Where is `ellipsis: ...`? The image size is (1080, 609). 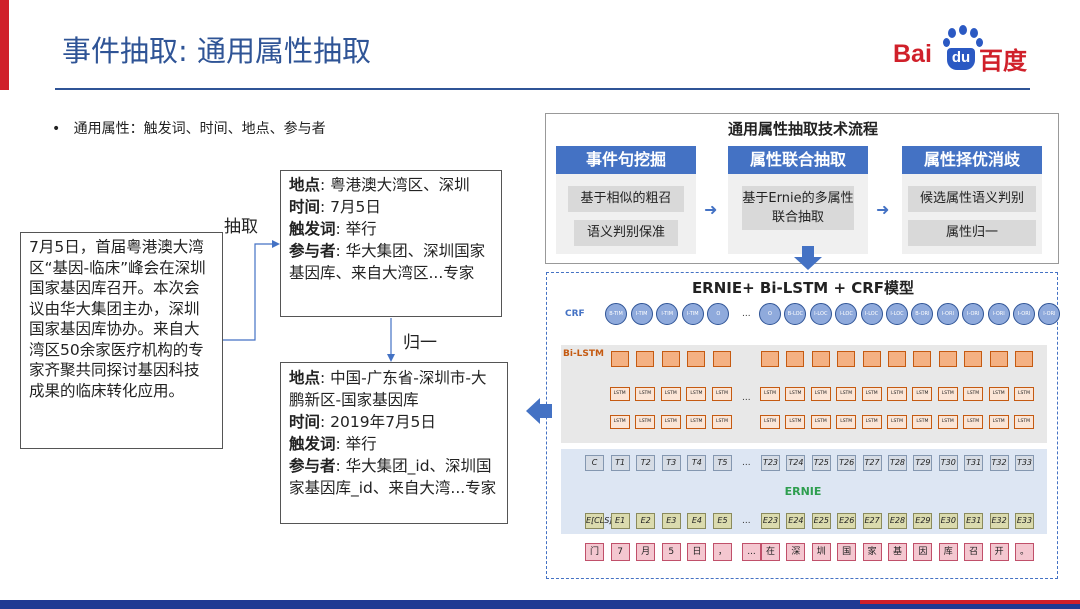
ellipsis: ... is located at coordinates (746, 314).